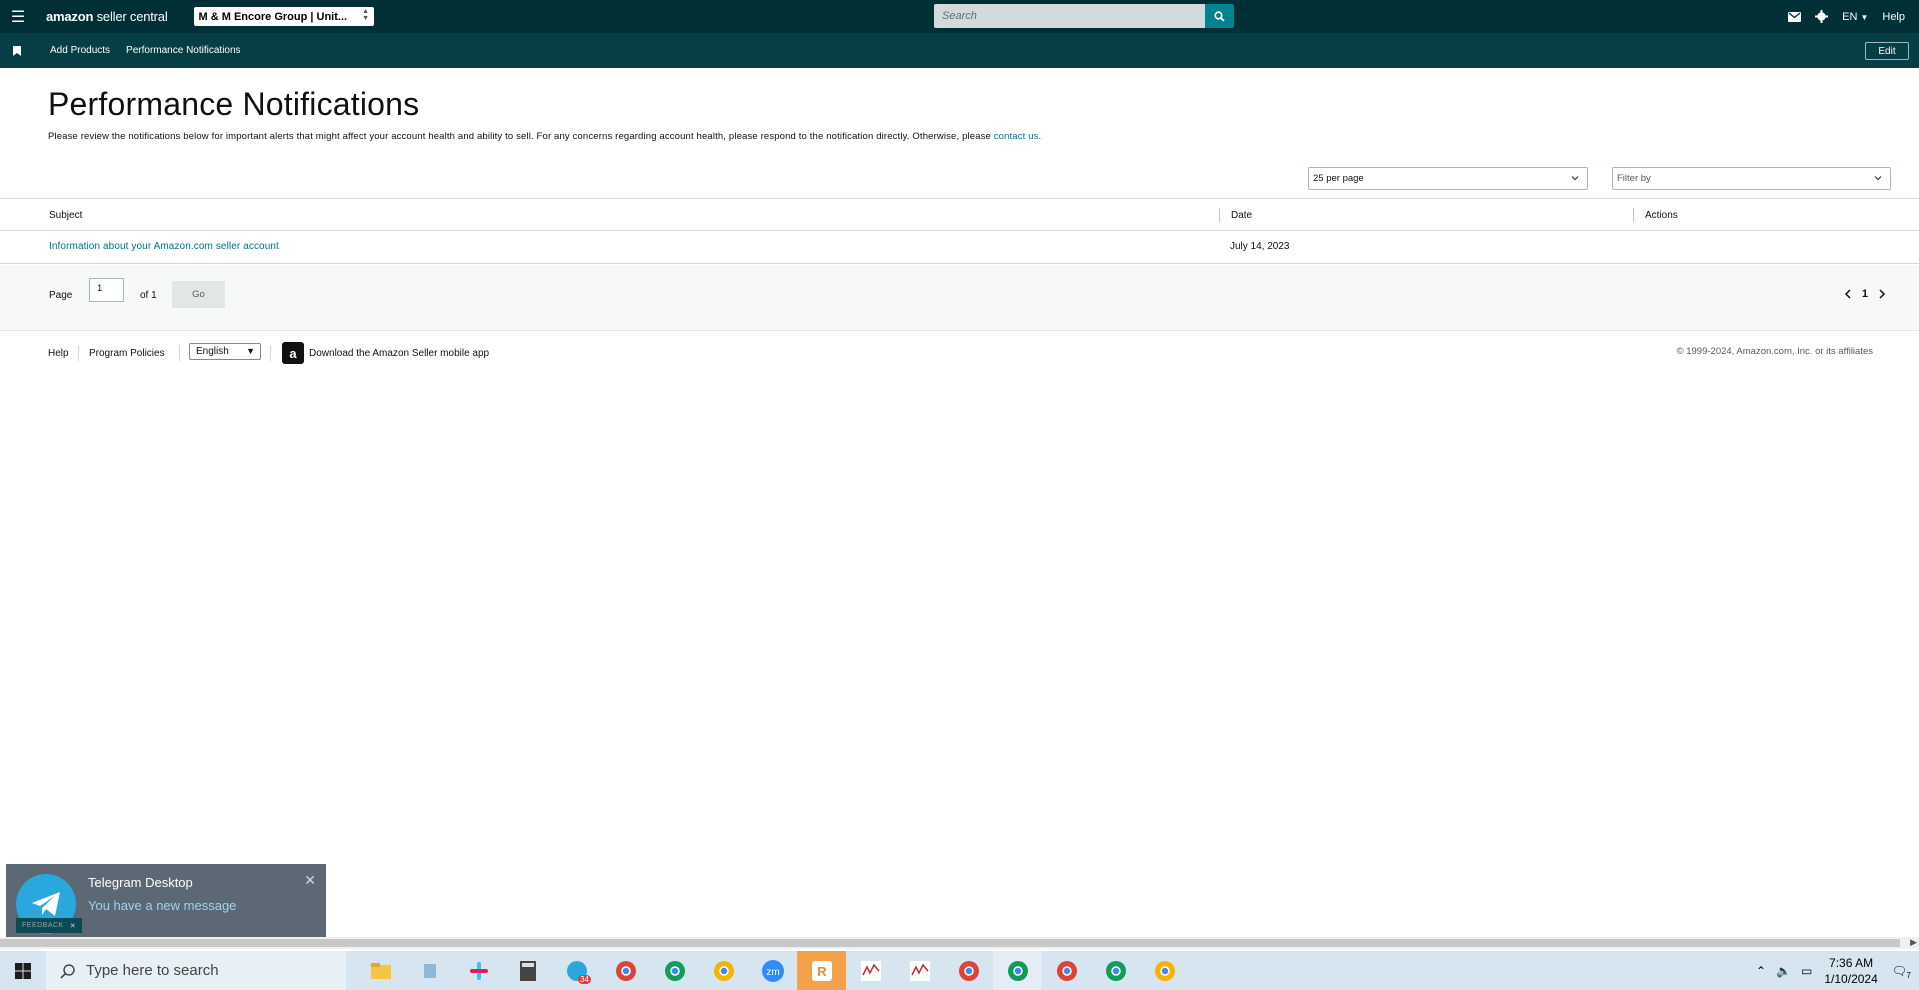  What do you see at coordinates (198, 294) in the screenshot?
I see `go-button: Go` at bounding box center [198, 294].